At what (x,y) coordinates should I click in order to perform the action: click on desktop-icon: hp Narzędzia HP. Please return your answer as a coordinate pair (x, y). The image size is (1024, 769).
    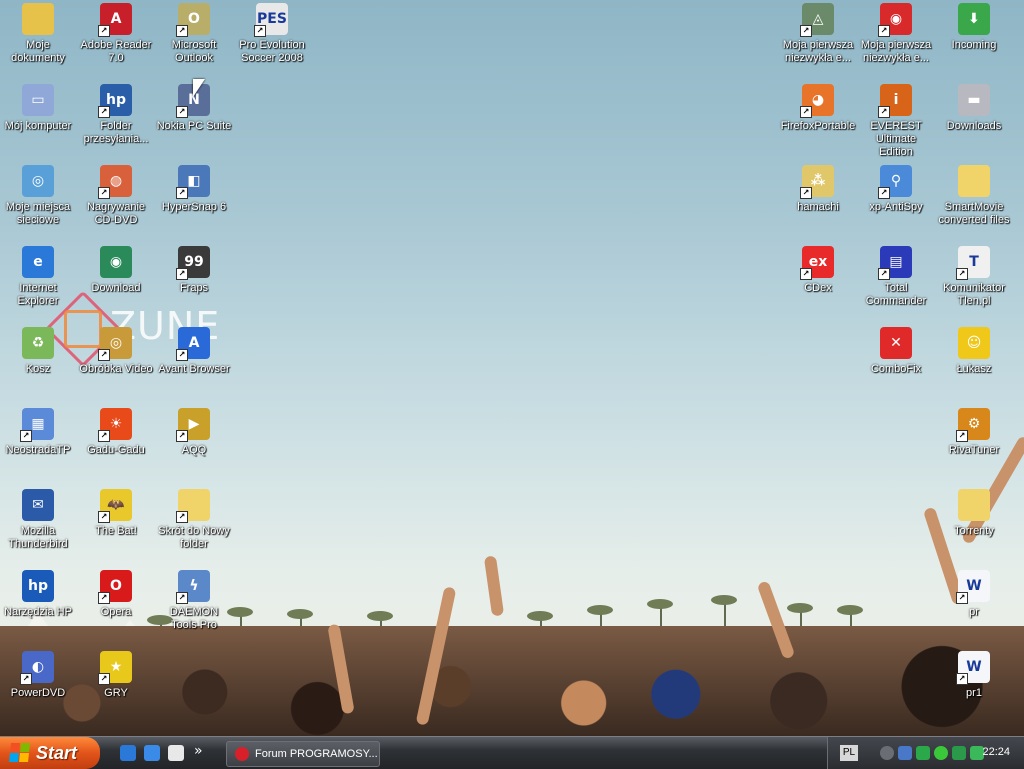
    Looking at the image, I should click on (38, 594).